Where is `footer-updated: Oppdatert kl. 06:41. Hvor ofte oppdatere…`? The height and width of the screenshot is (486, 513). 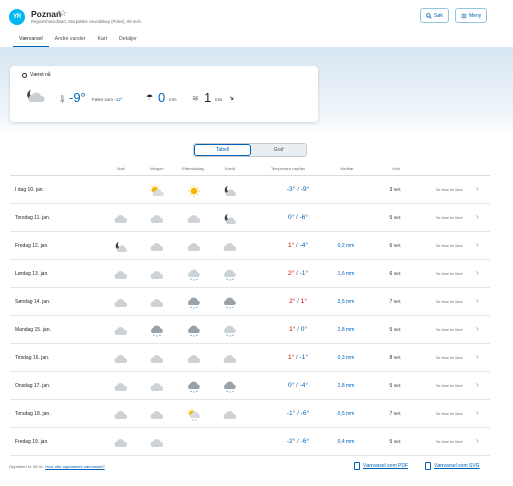 footer-updated: Oppdatert kl. 06:41. Hvor ofte oppdatere… is located at coordinates (57, 466).